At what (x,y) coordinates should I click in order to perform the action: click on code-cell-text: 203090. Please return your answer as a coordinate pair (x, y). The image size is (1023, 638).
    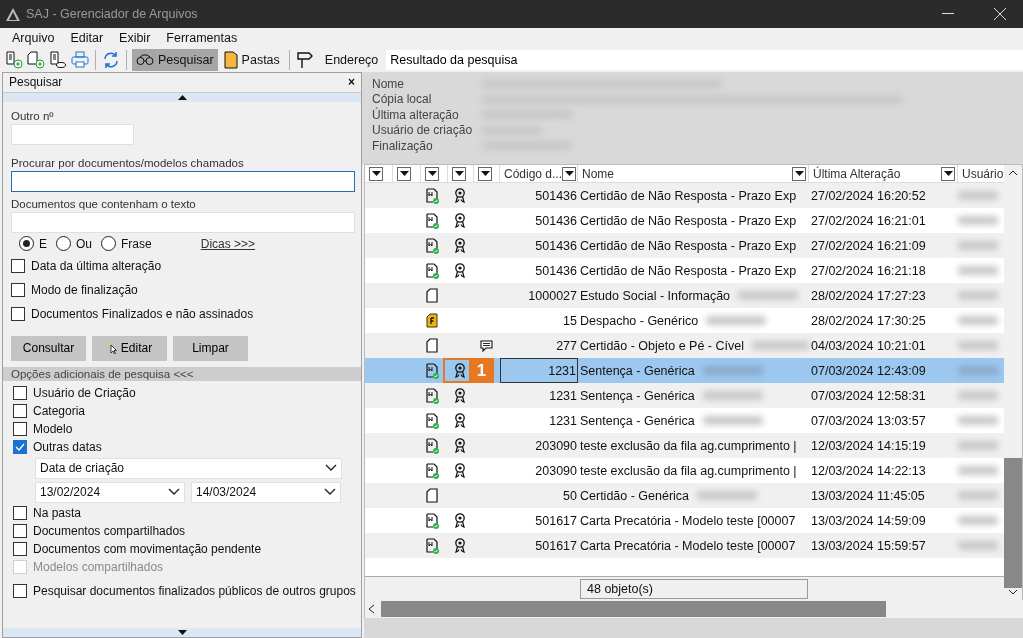
    Looking at the image, I should click on (556, 471).